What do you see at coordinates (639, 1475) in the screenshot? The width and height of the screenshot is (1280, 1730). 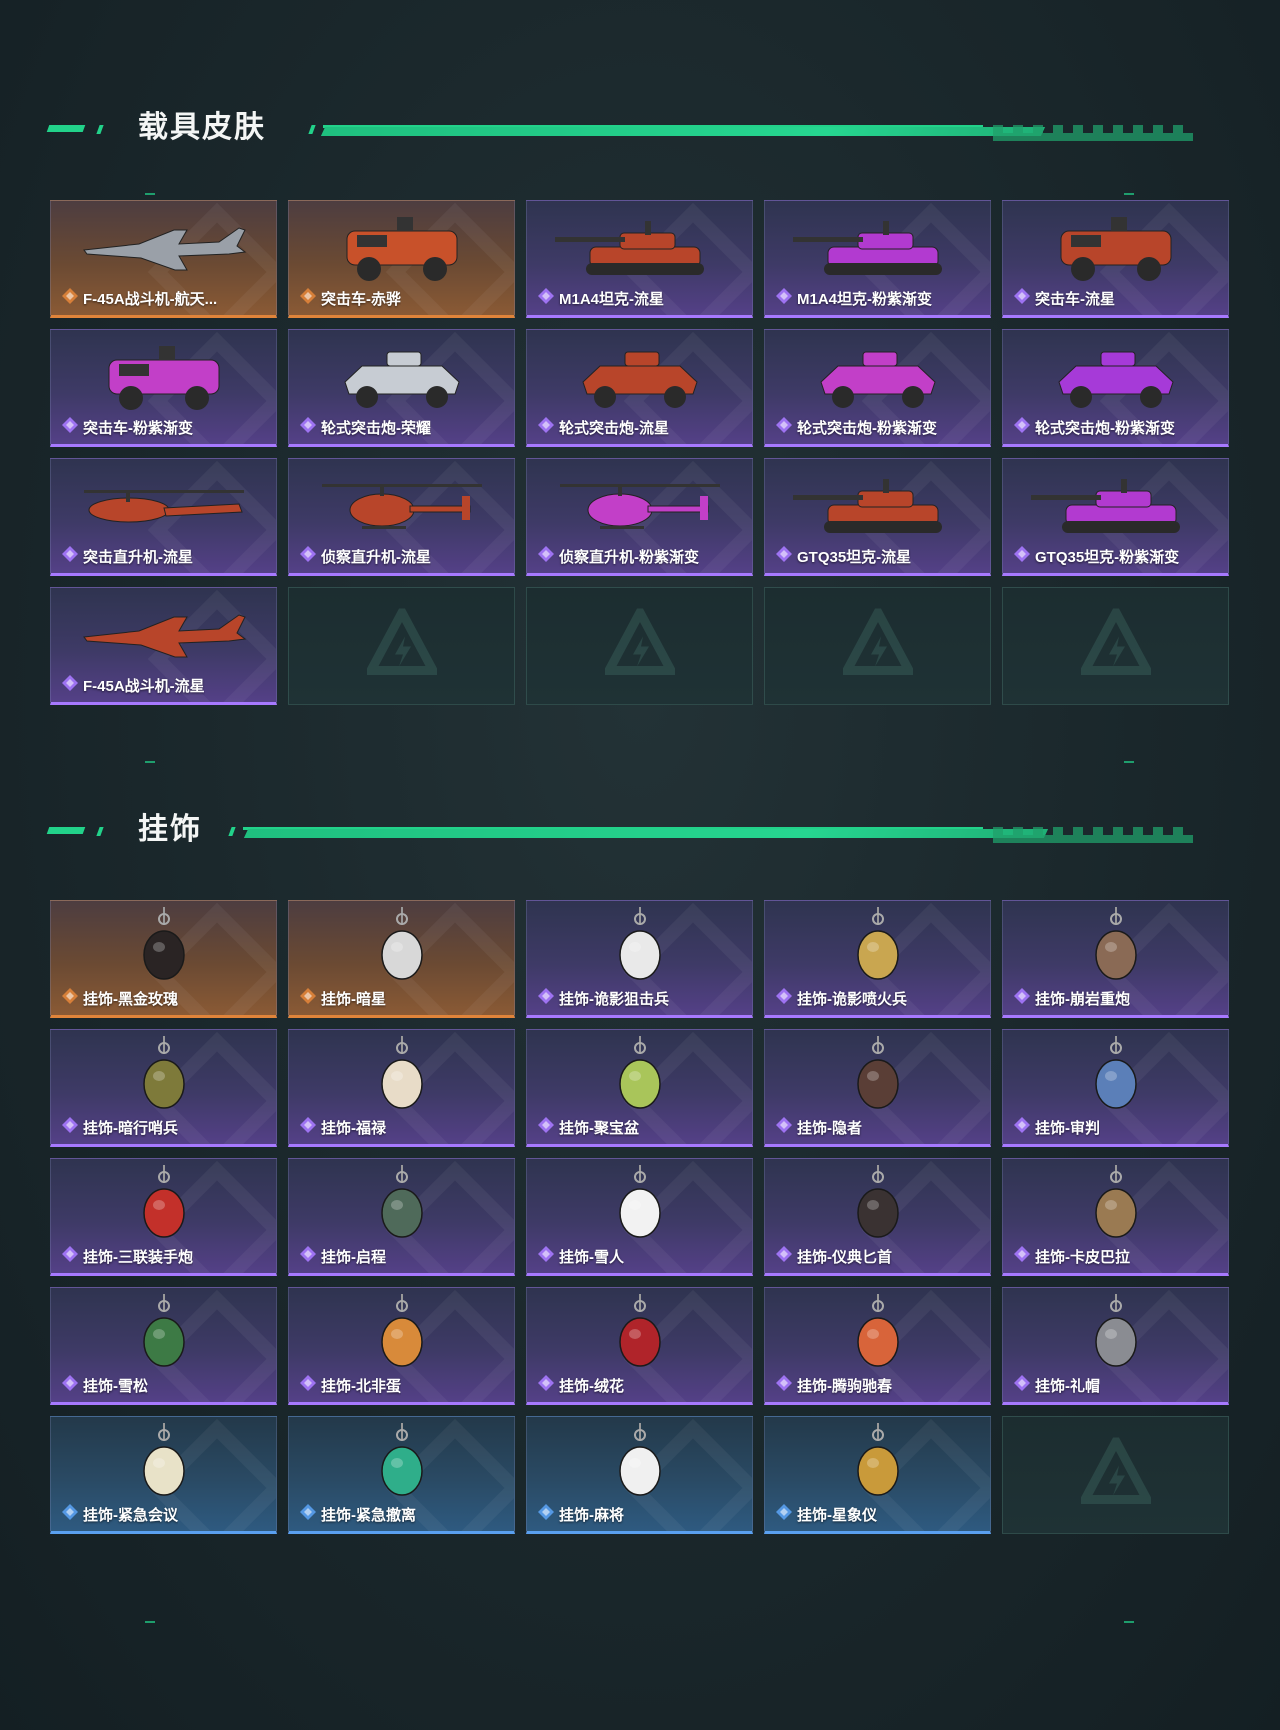 I see `charm-card: 挂饰-麻将` at bounding box center [639, 1475].